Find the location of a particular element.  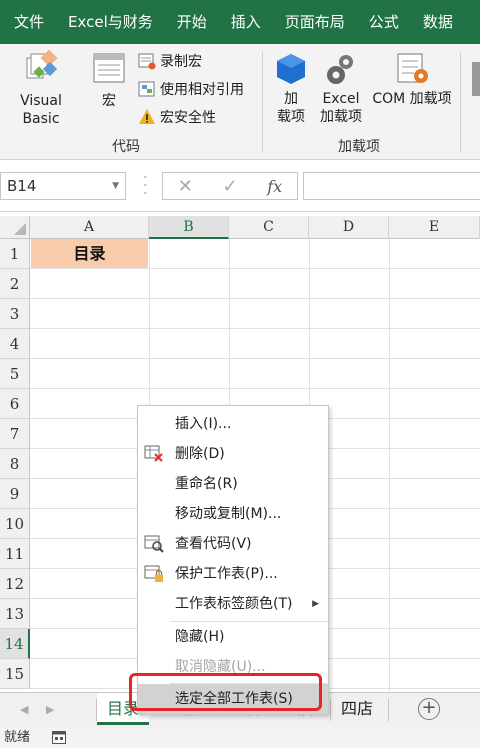

formula-buttons: ✕ ✓ fx is located at coordinates (230, 186).